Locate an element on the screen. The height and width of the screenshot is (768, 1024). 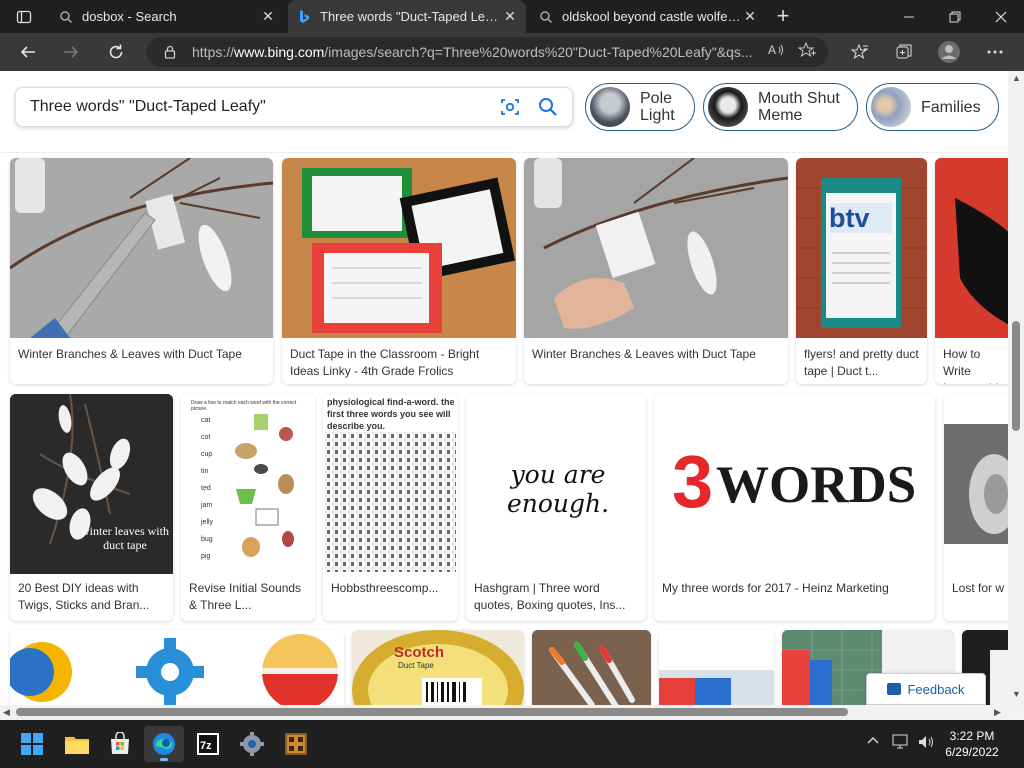
horizontal-scrollbar: ◀ ▶ is located at coordinates (504, 712).